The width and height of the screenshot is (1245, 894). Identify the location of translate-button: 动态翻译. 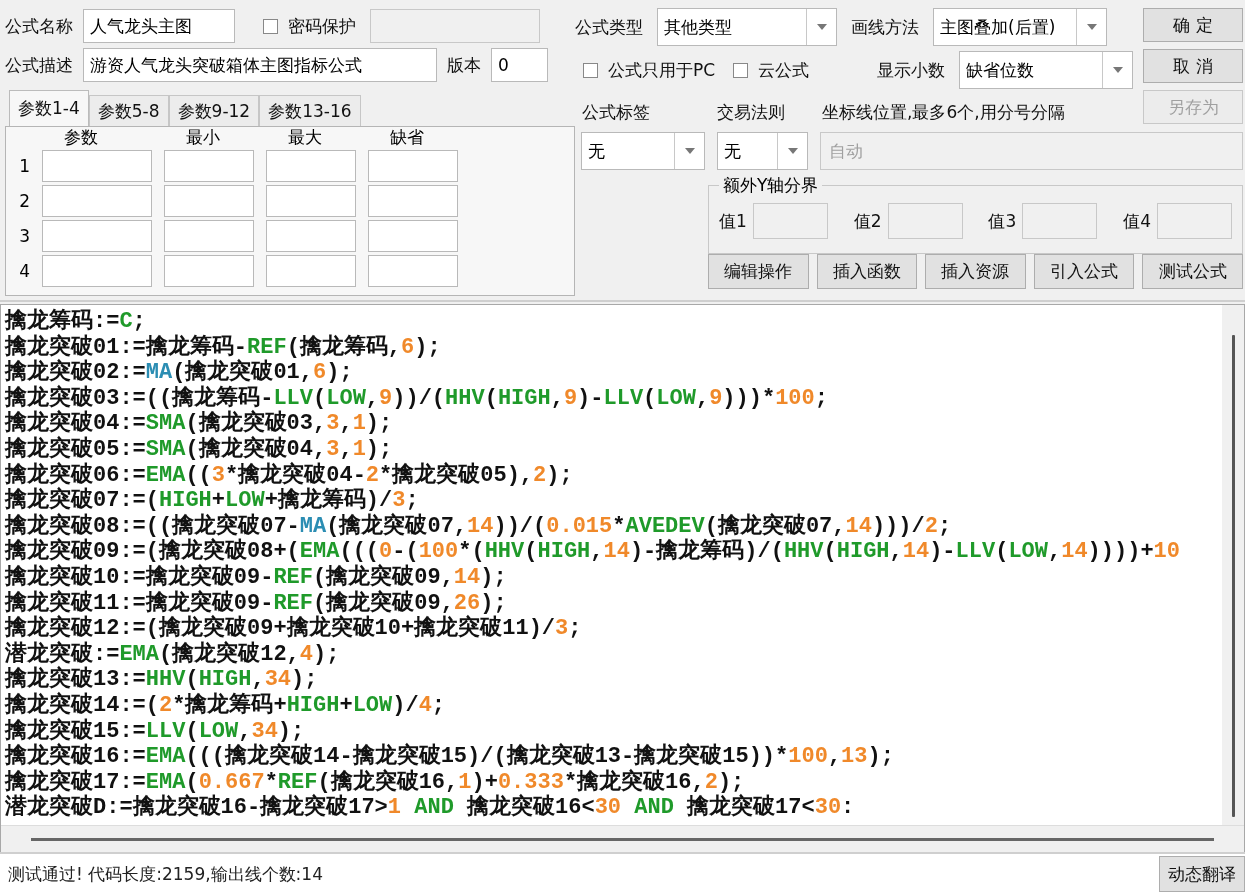
(1202, 874).